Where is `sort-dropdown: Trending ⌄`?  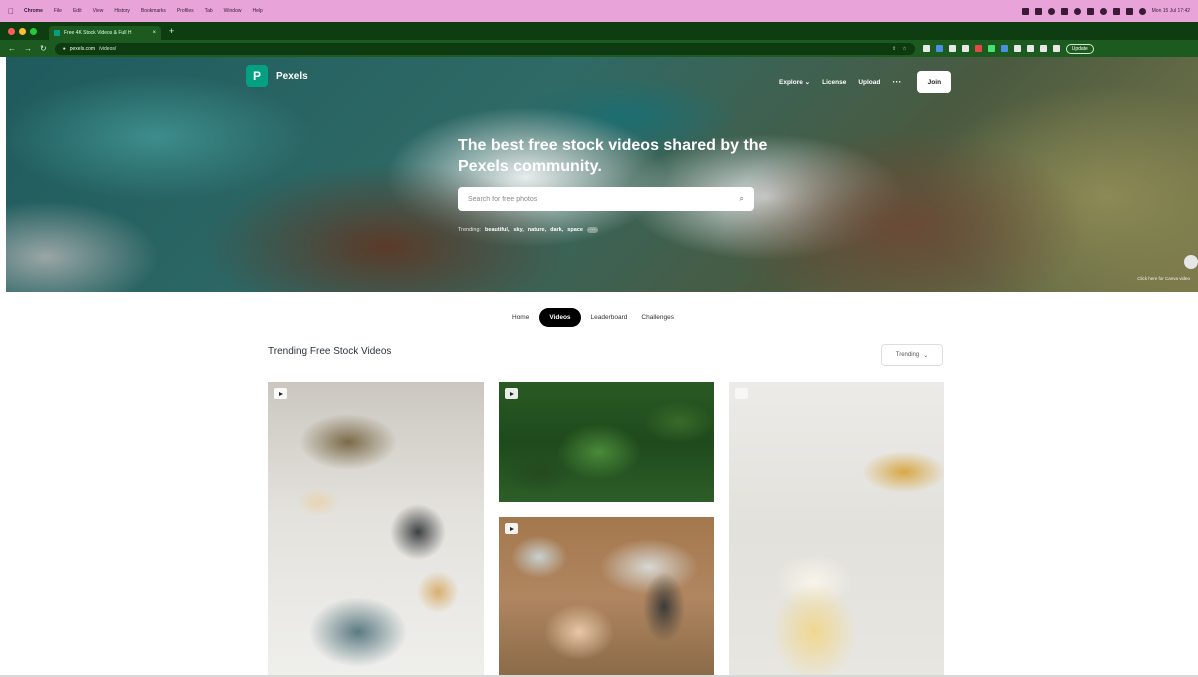 sort-dropdown: Trending ⌄ is located at coordinates (912, 355).